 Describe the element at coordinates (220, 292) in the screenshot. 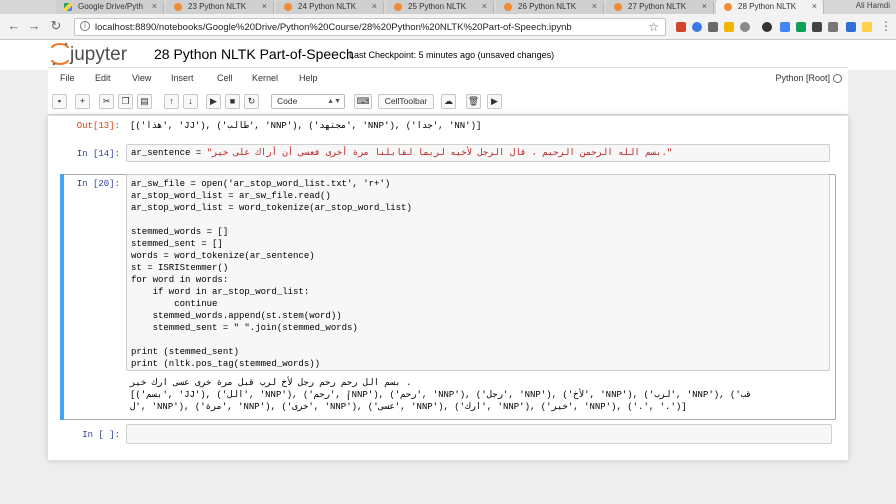

I see `code-line: if word in ar_stop_word_list:` at that location.